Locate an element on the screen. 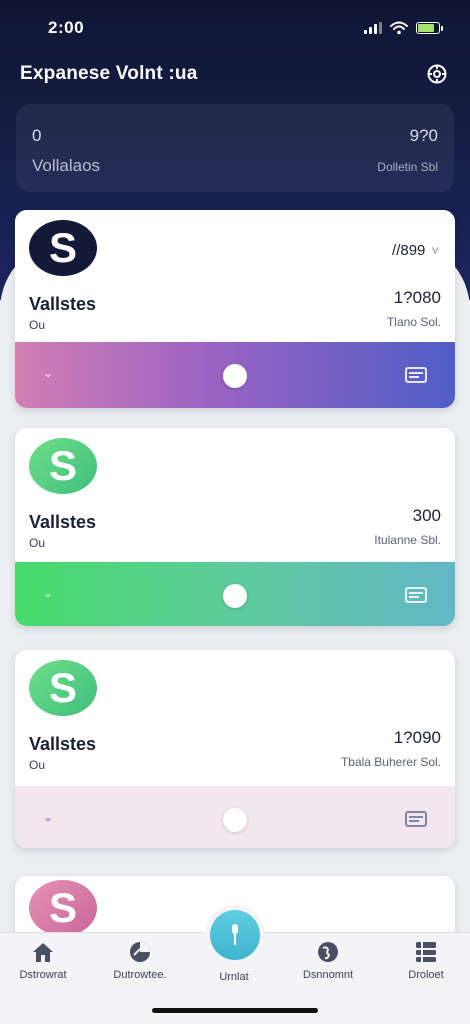 This screenshot has width=470, height=1024. wallet-chip-label: //899 is located at coordinates (409, 250).